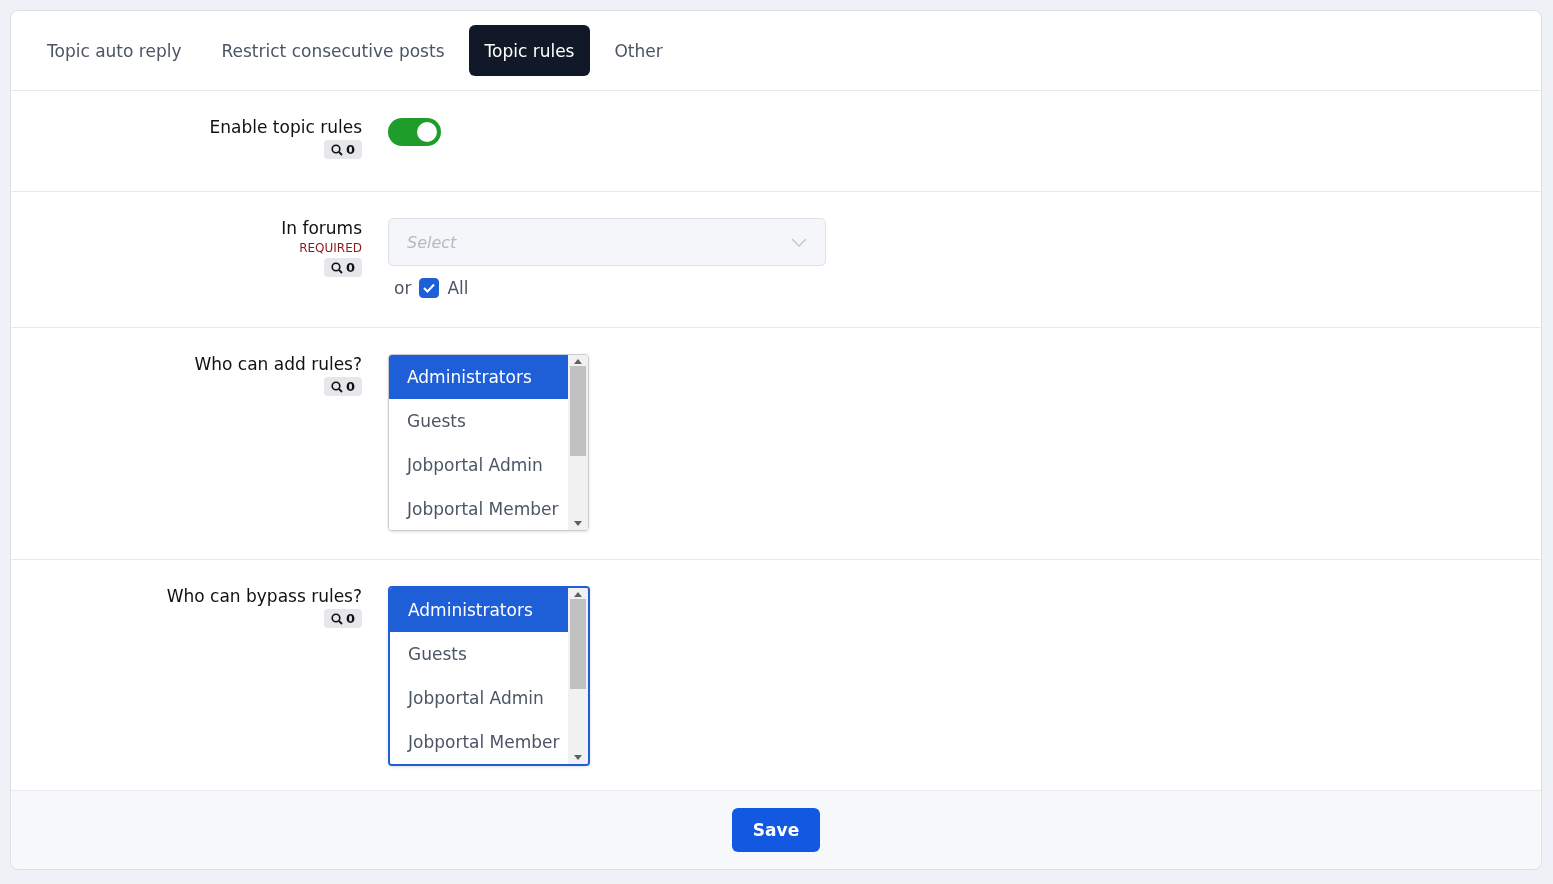 This screenshot has width=1553, height=884. I want to click on or-label: or, so click(403, 288).